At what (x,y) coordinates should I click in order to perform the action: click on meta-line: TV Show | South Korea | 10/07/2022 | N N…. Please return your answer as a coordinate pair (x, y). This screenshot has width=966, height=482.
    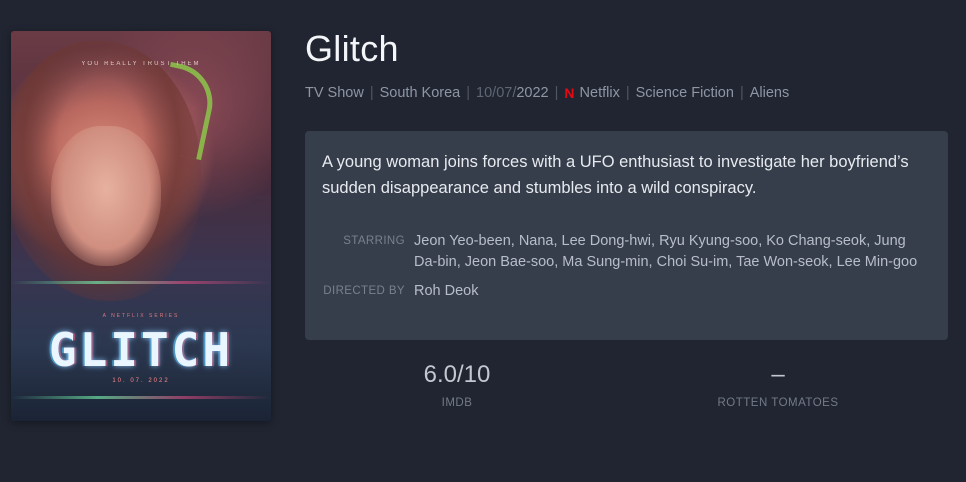
    Looking at the image, I should click on (547, 93).